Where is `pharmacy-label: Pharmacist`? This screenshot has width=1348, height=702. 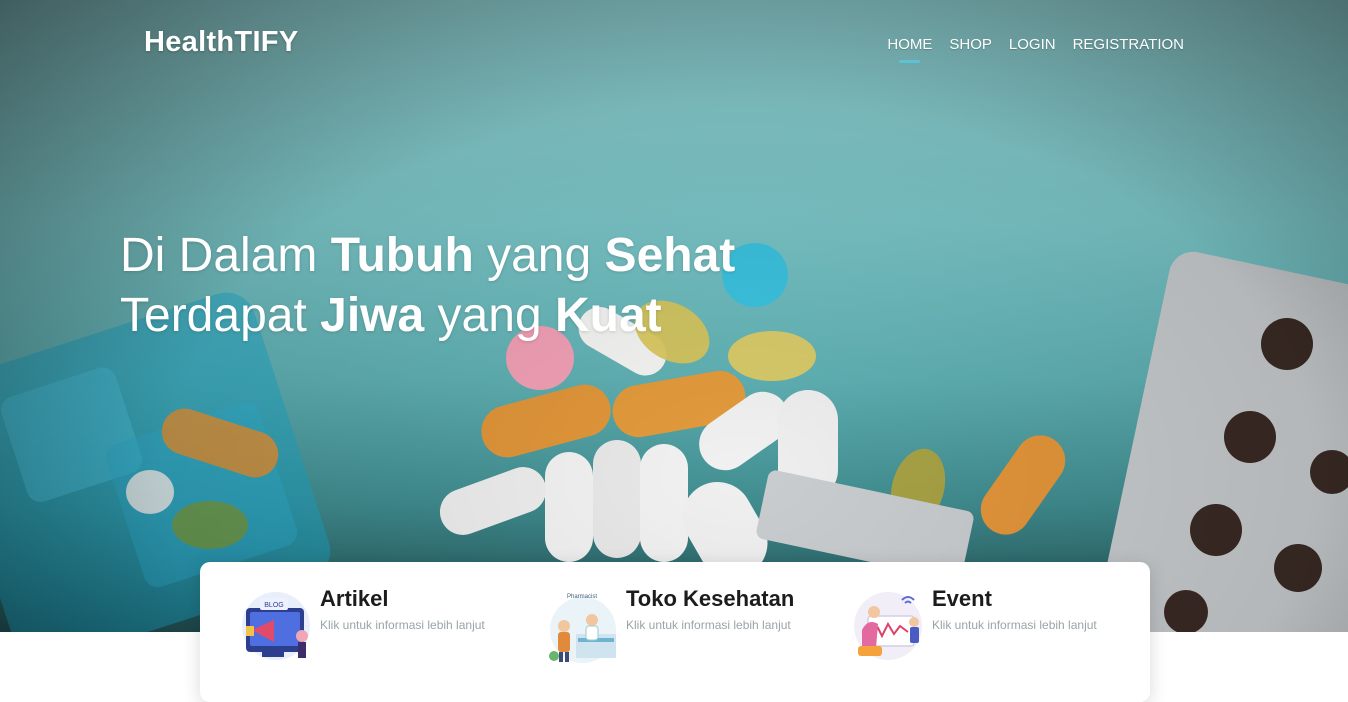
pharmacy-label: Pharmacist is located at coordinates (582, 597).